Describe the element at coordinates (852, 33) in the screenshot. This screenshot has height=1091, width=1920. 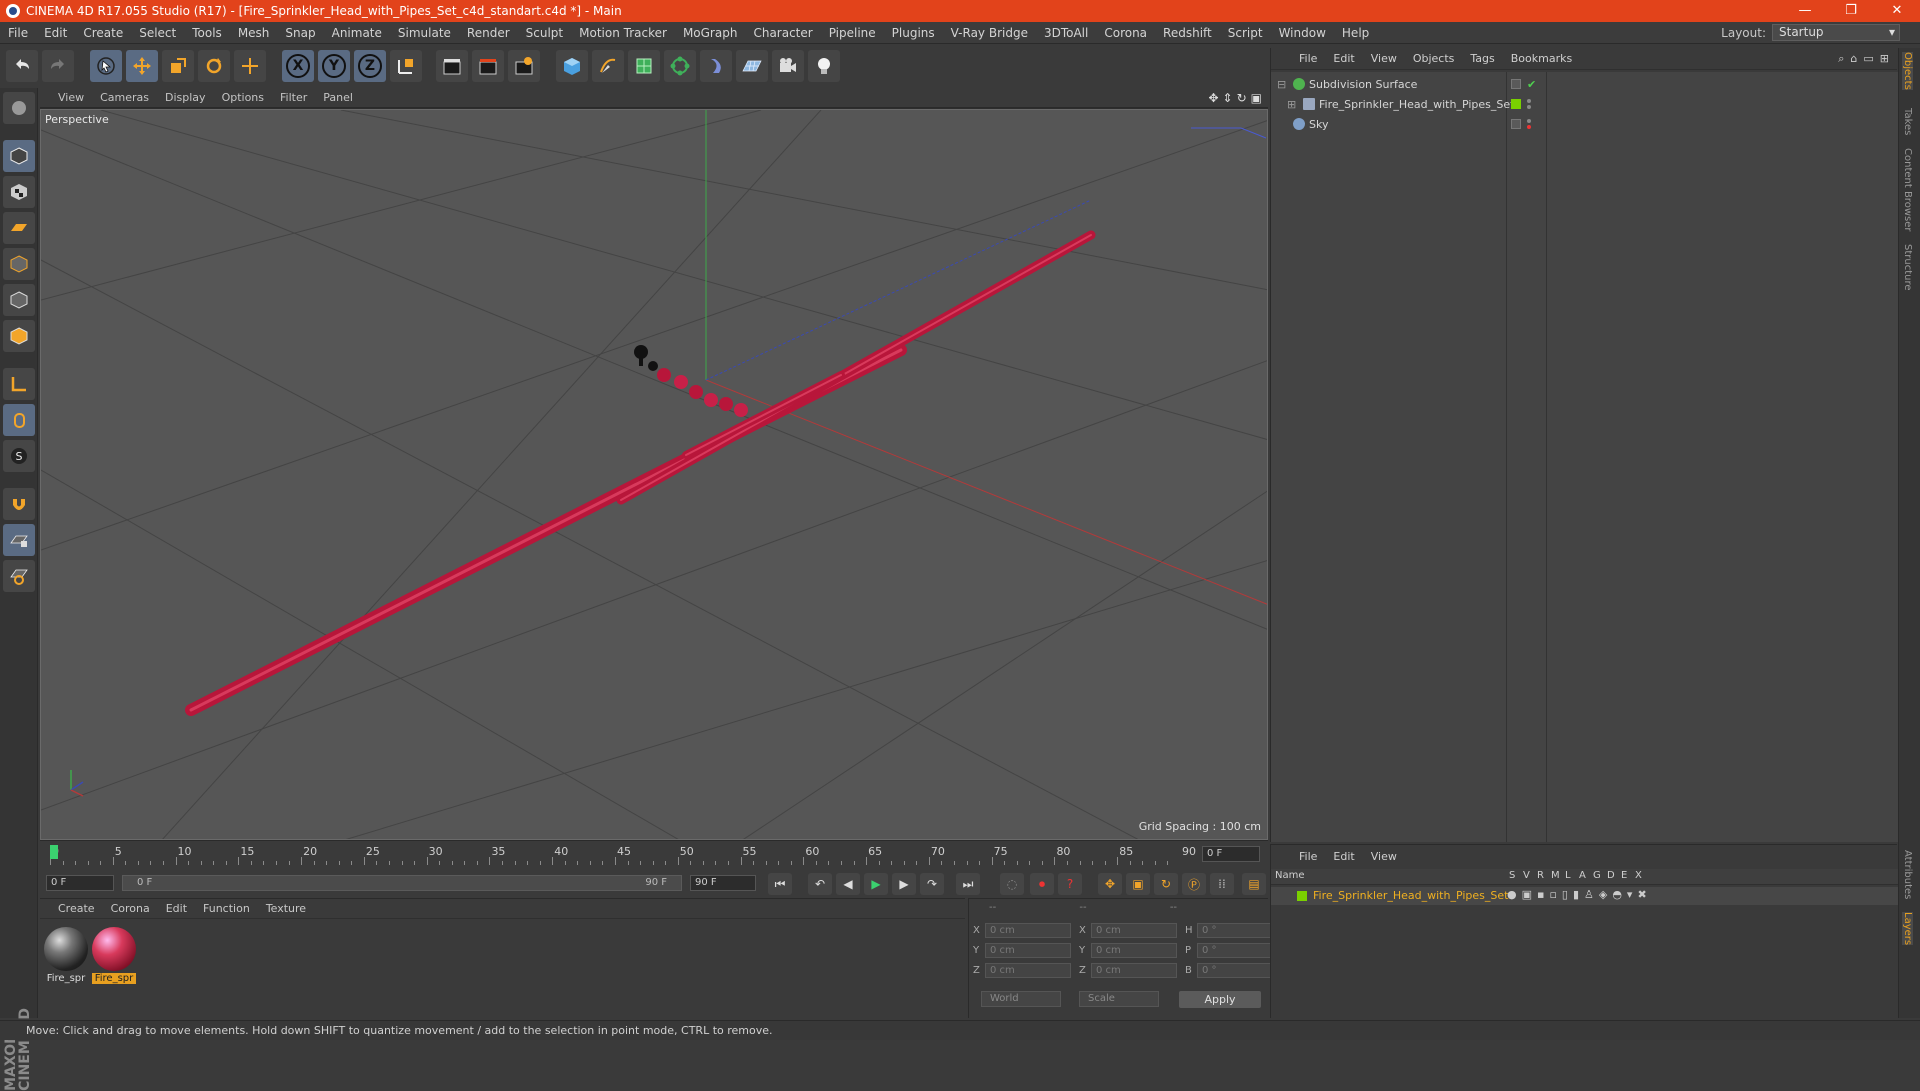
I see `menu-pipeline: Pipeline` at that location.